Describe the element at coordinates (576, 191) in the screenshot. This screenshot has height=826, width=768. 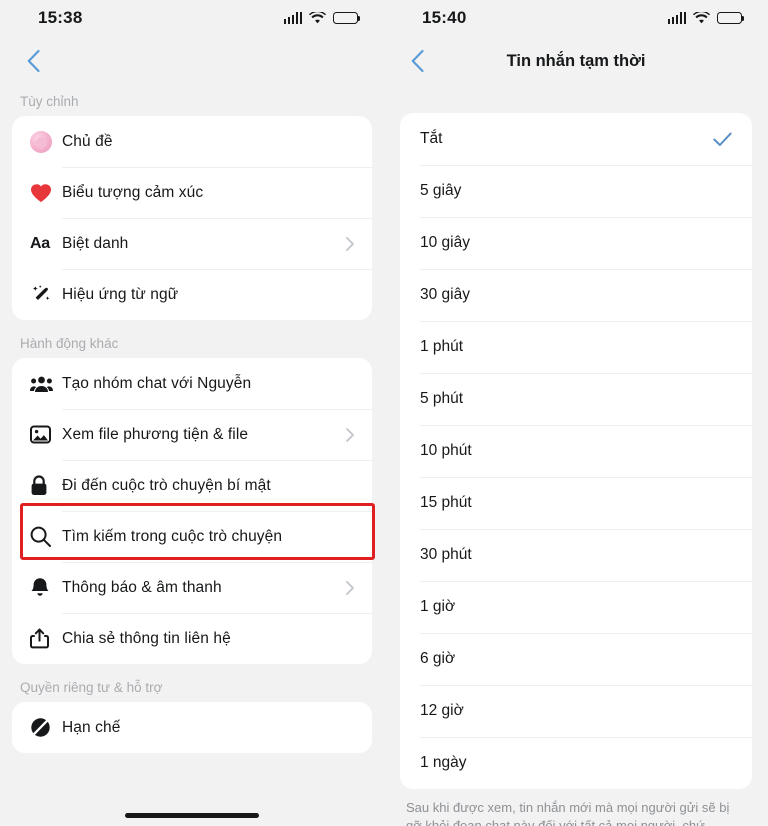
I see `option-row: 5 giây` at that location.